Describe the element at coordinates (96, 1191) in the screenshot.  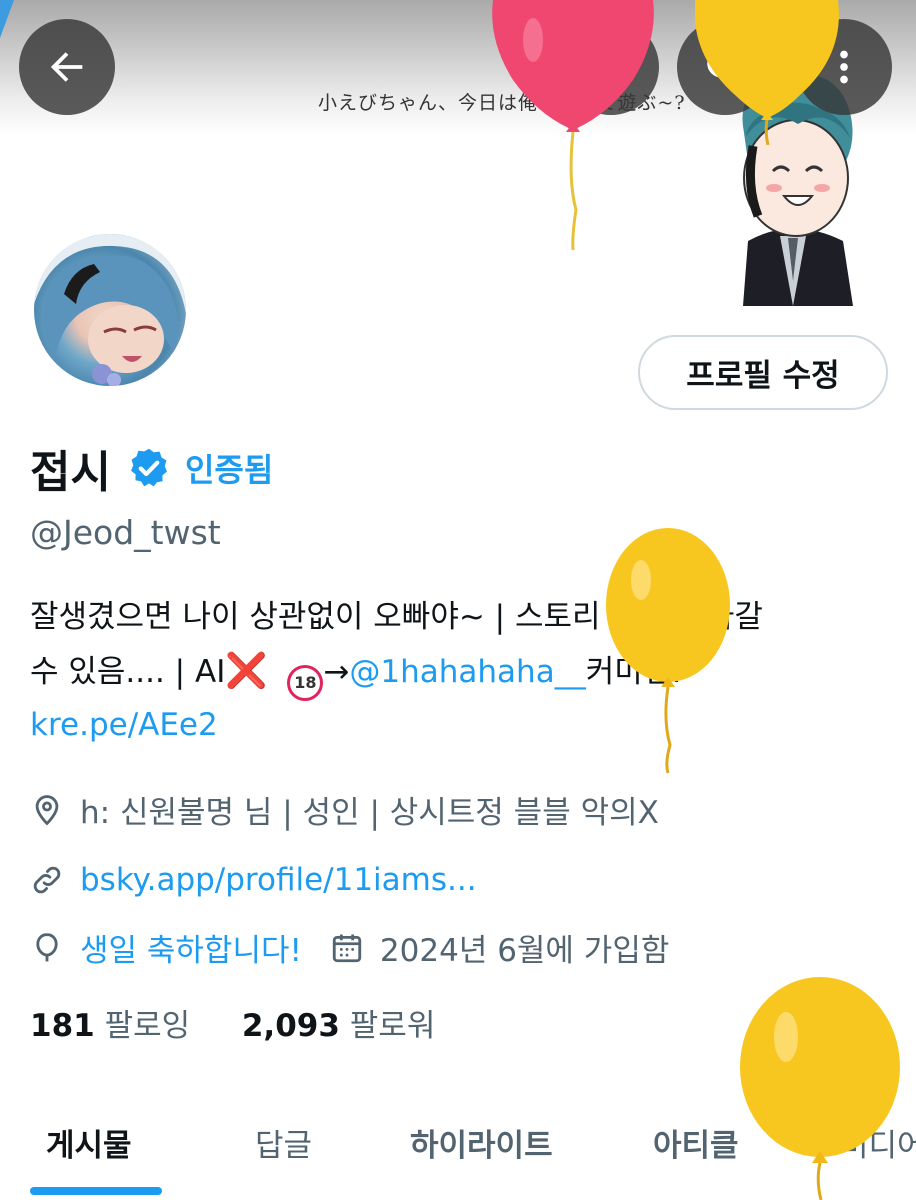
I see `active-tab-indicator` at that location.